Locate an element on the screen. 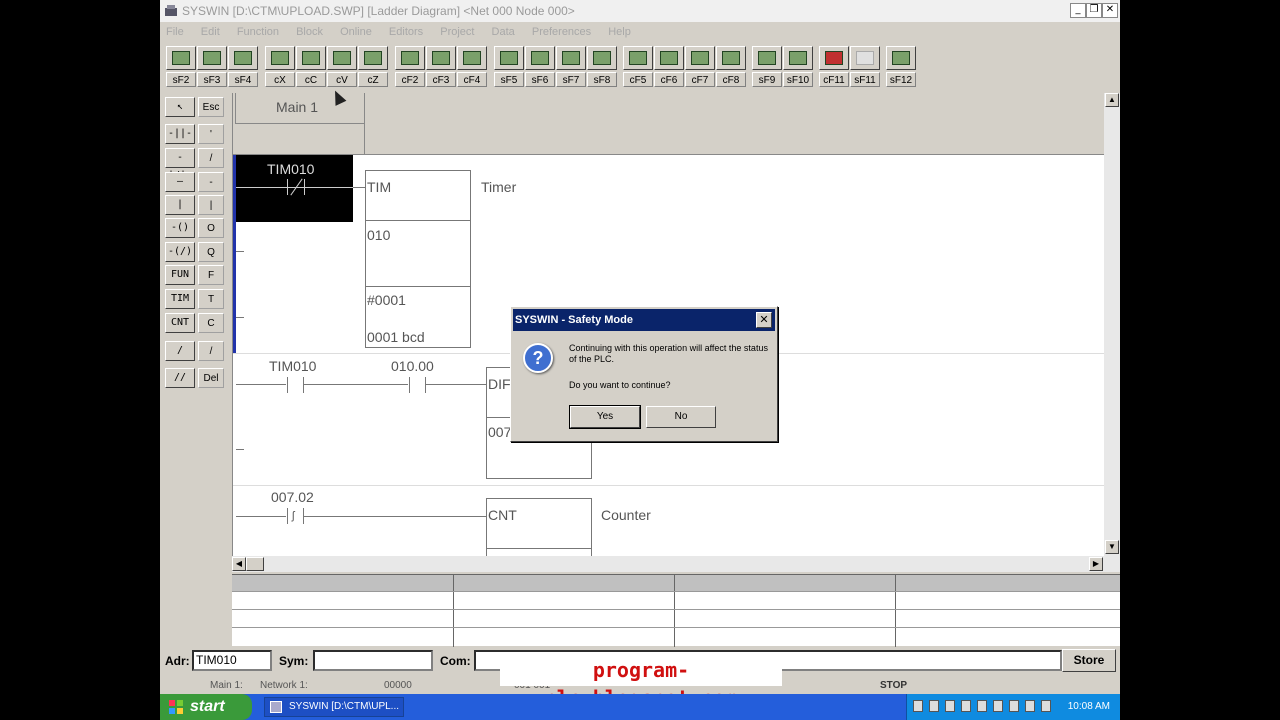 This screenshot has height=720, width=1280. timer-comment: Timer is located at coordinates (499, 187).